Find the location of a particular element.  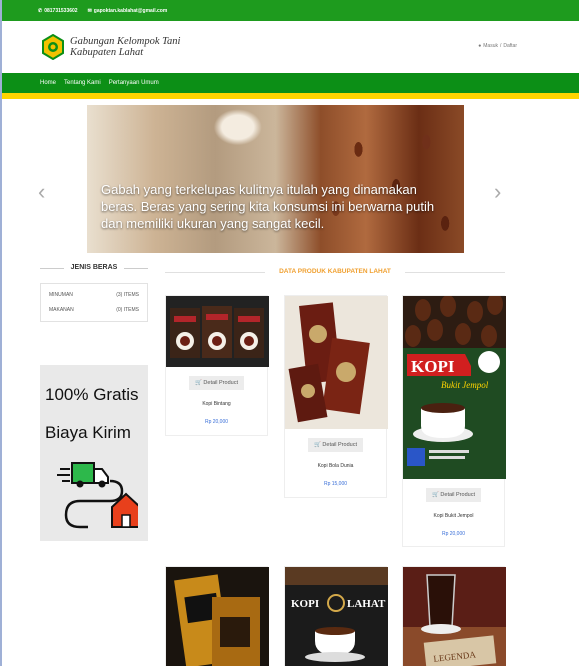

lahat-left-label: KOPI is located at coordinates (305, 604).